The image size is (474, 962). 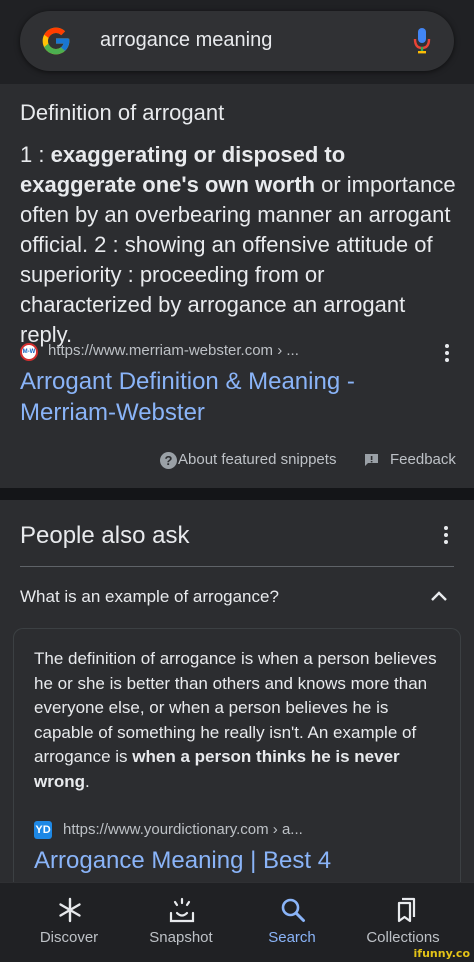 What do you see at coordinates (257, 459) in the screenshot?
I see `about-featured-snippets-link: About featured snippets` at bounding box center [257, 459].